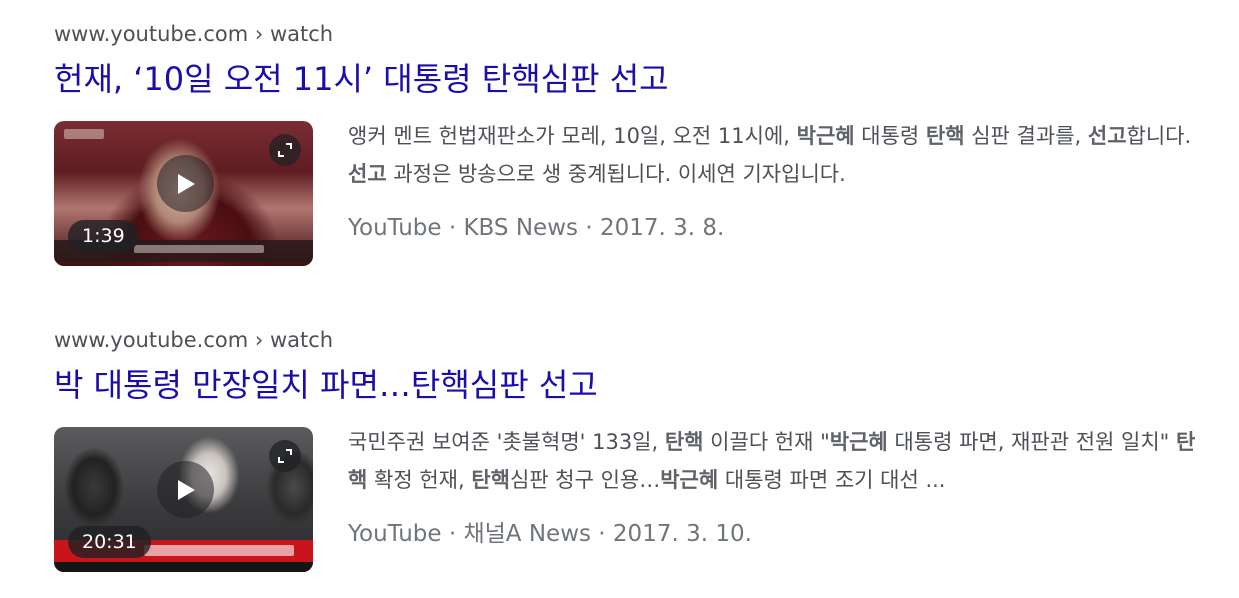 The width and height of the screenshot is (1239, 598). What do you see at coordinates (616, 174) in the screenshot?
I see `snippet-text: 과정은 방송으로 생 중계됩니다. 이세연 기자입니다.` at bounding box center [616, 174].